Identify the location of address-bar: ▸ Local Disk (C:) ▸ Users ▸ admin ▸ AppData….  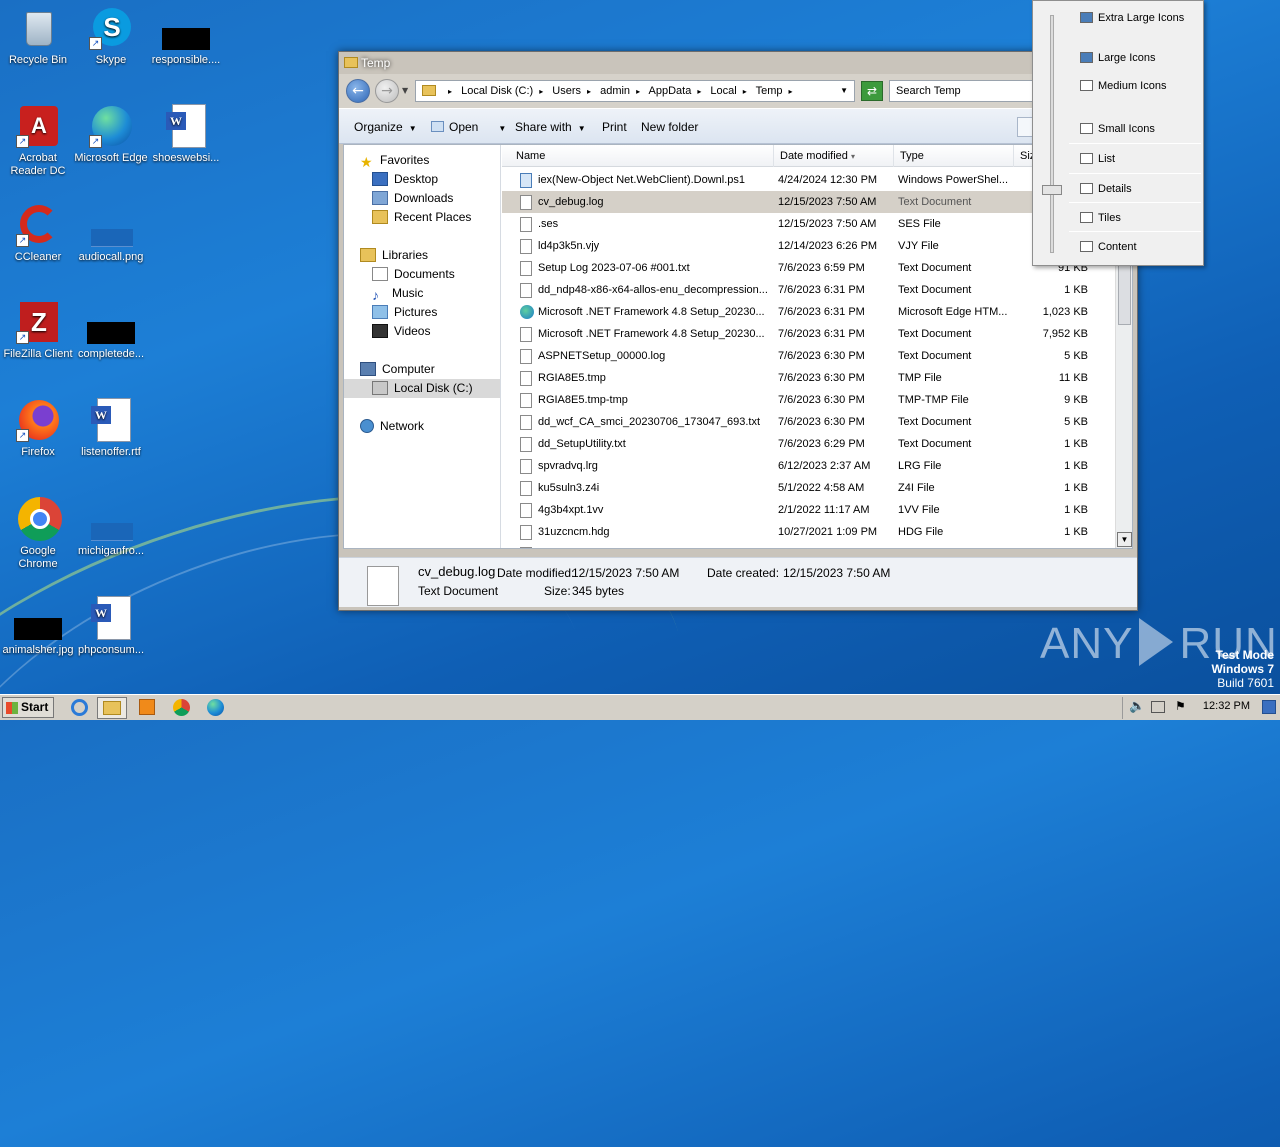
(635, 91).